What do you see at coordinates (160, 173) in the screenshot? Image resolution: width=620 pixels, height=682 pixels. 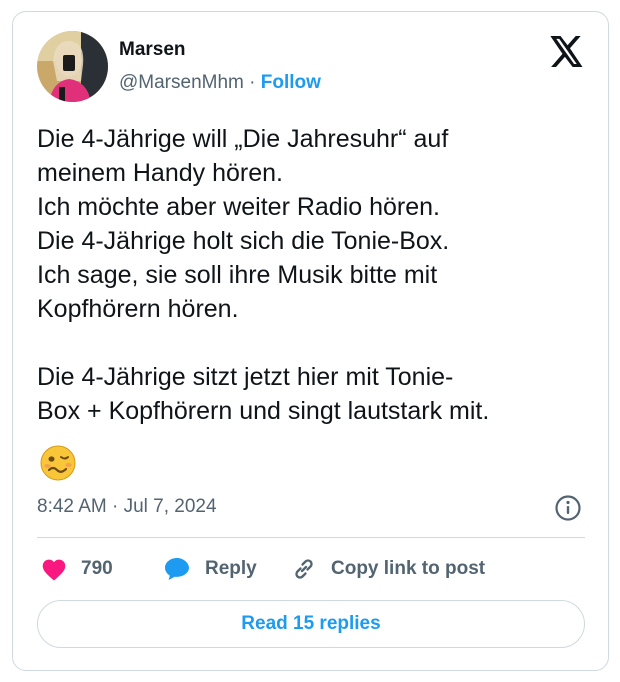 I see `tweet-line: meinem Handy hören.` at bounding box center [160, 173].